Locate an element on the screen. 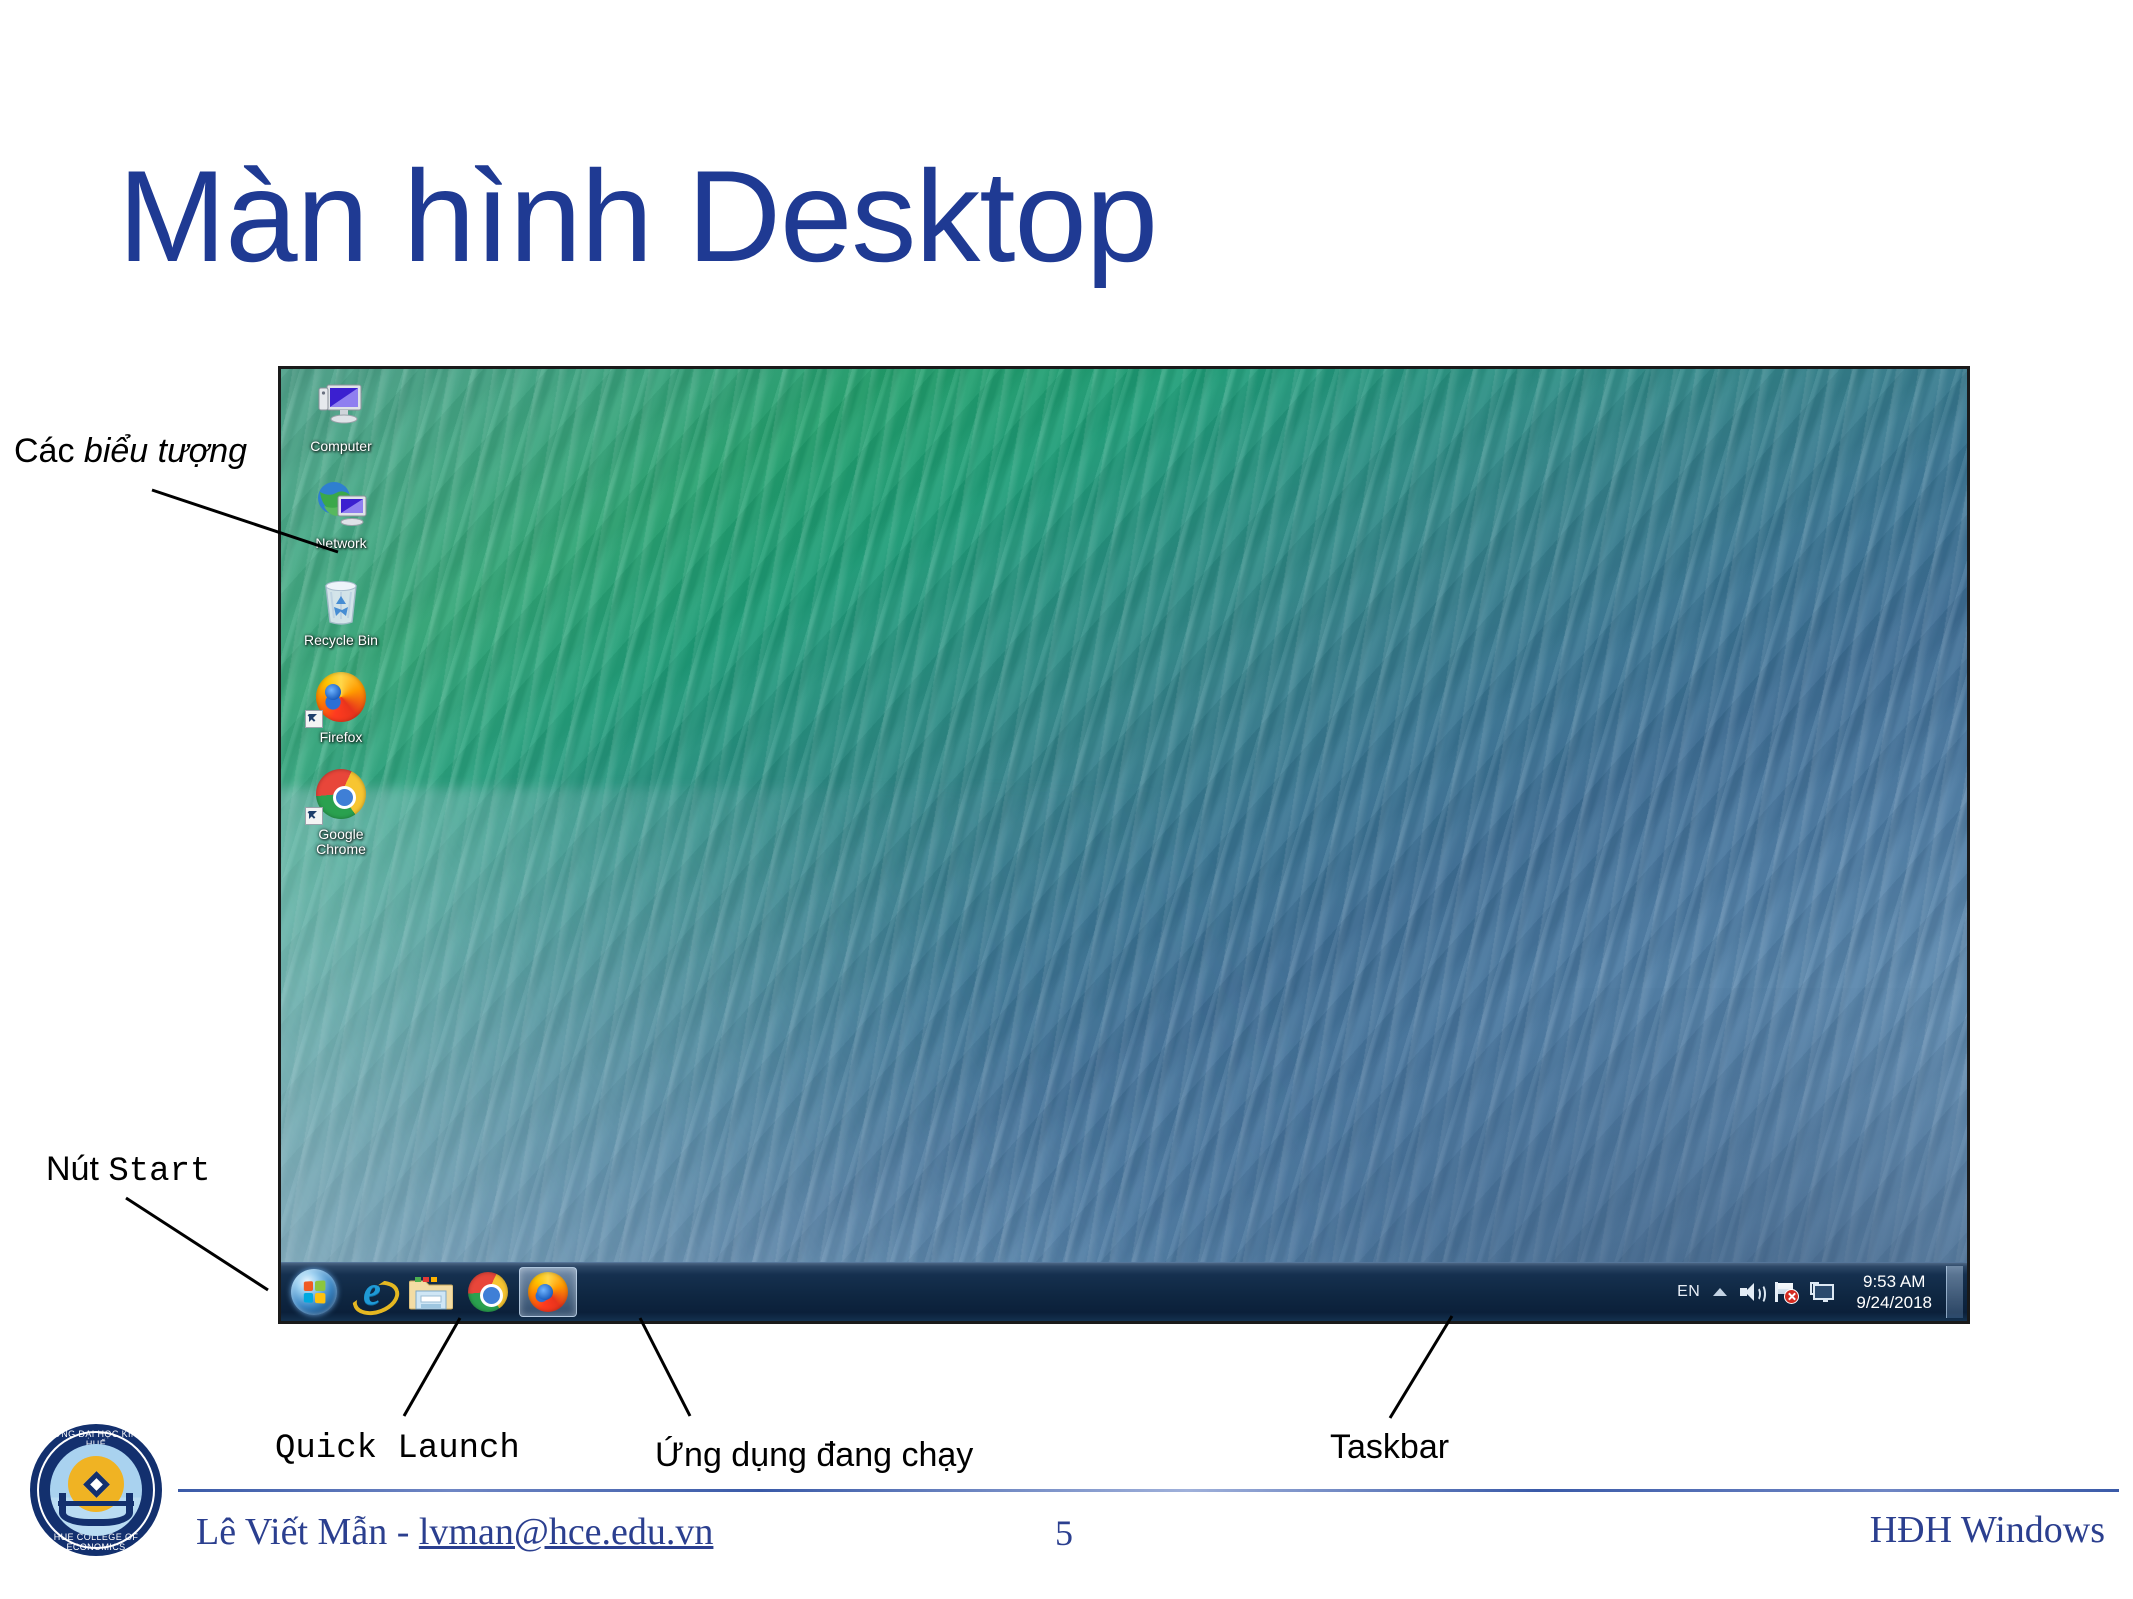 The width and height of the screenshot is (2133, 1599). computer-icon is located at coordinates (341, 406).